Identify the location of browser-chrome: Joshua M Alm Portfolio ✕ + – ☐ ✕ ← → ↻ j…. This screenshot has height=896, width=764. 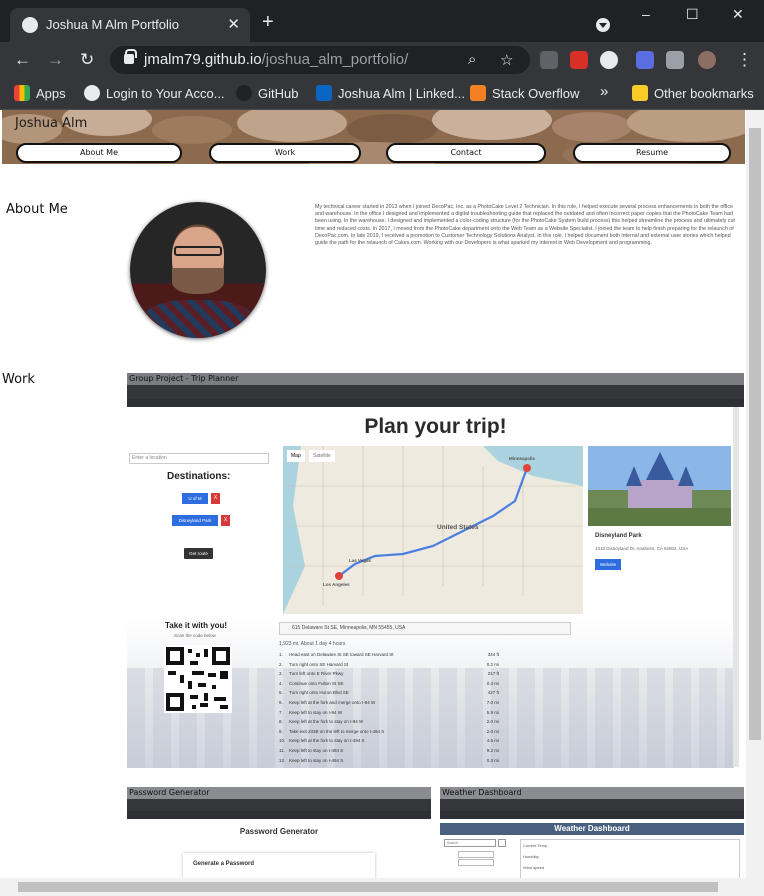
(382, 55).